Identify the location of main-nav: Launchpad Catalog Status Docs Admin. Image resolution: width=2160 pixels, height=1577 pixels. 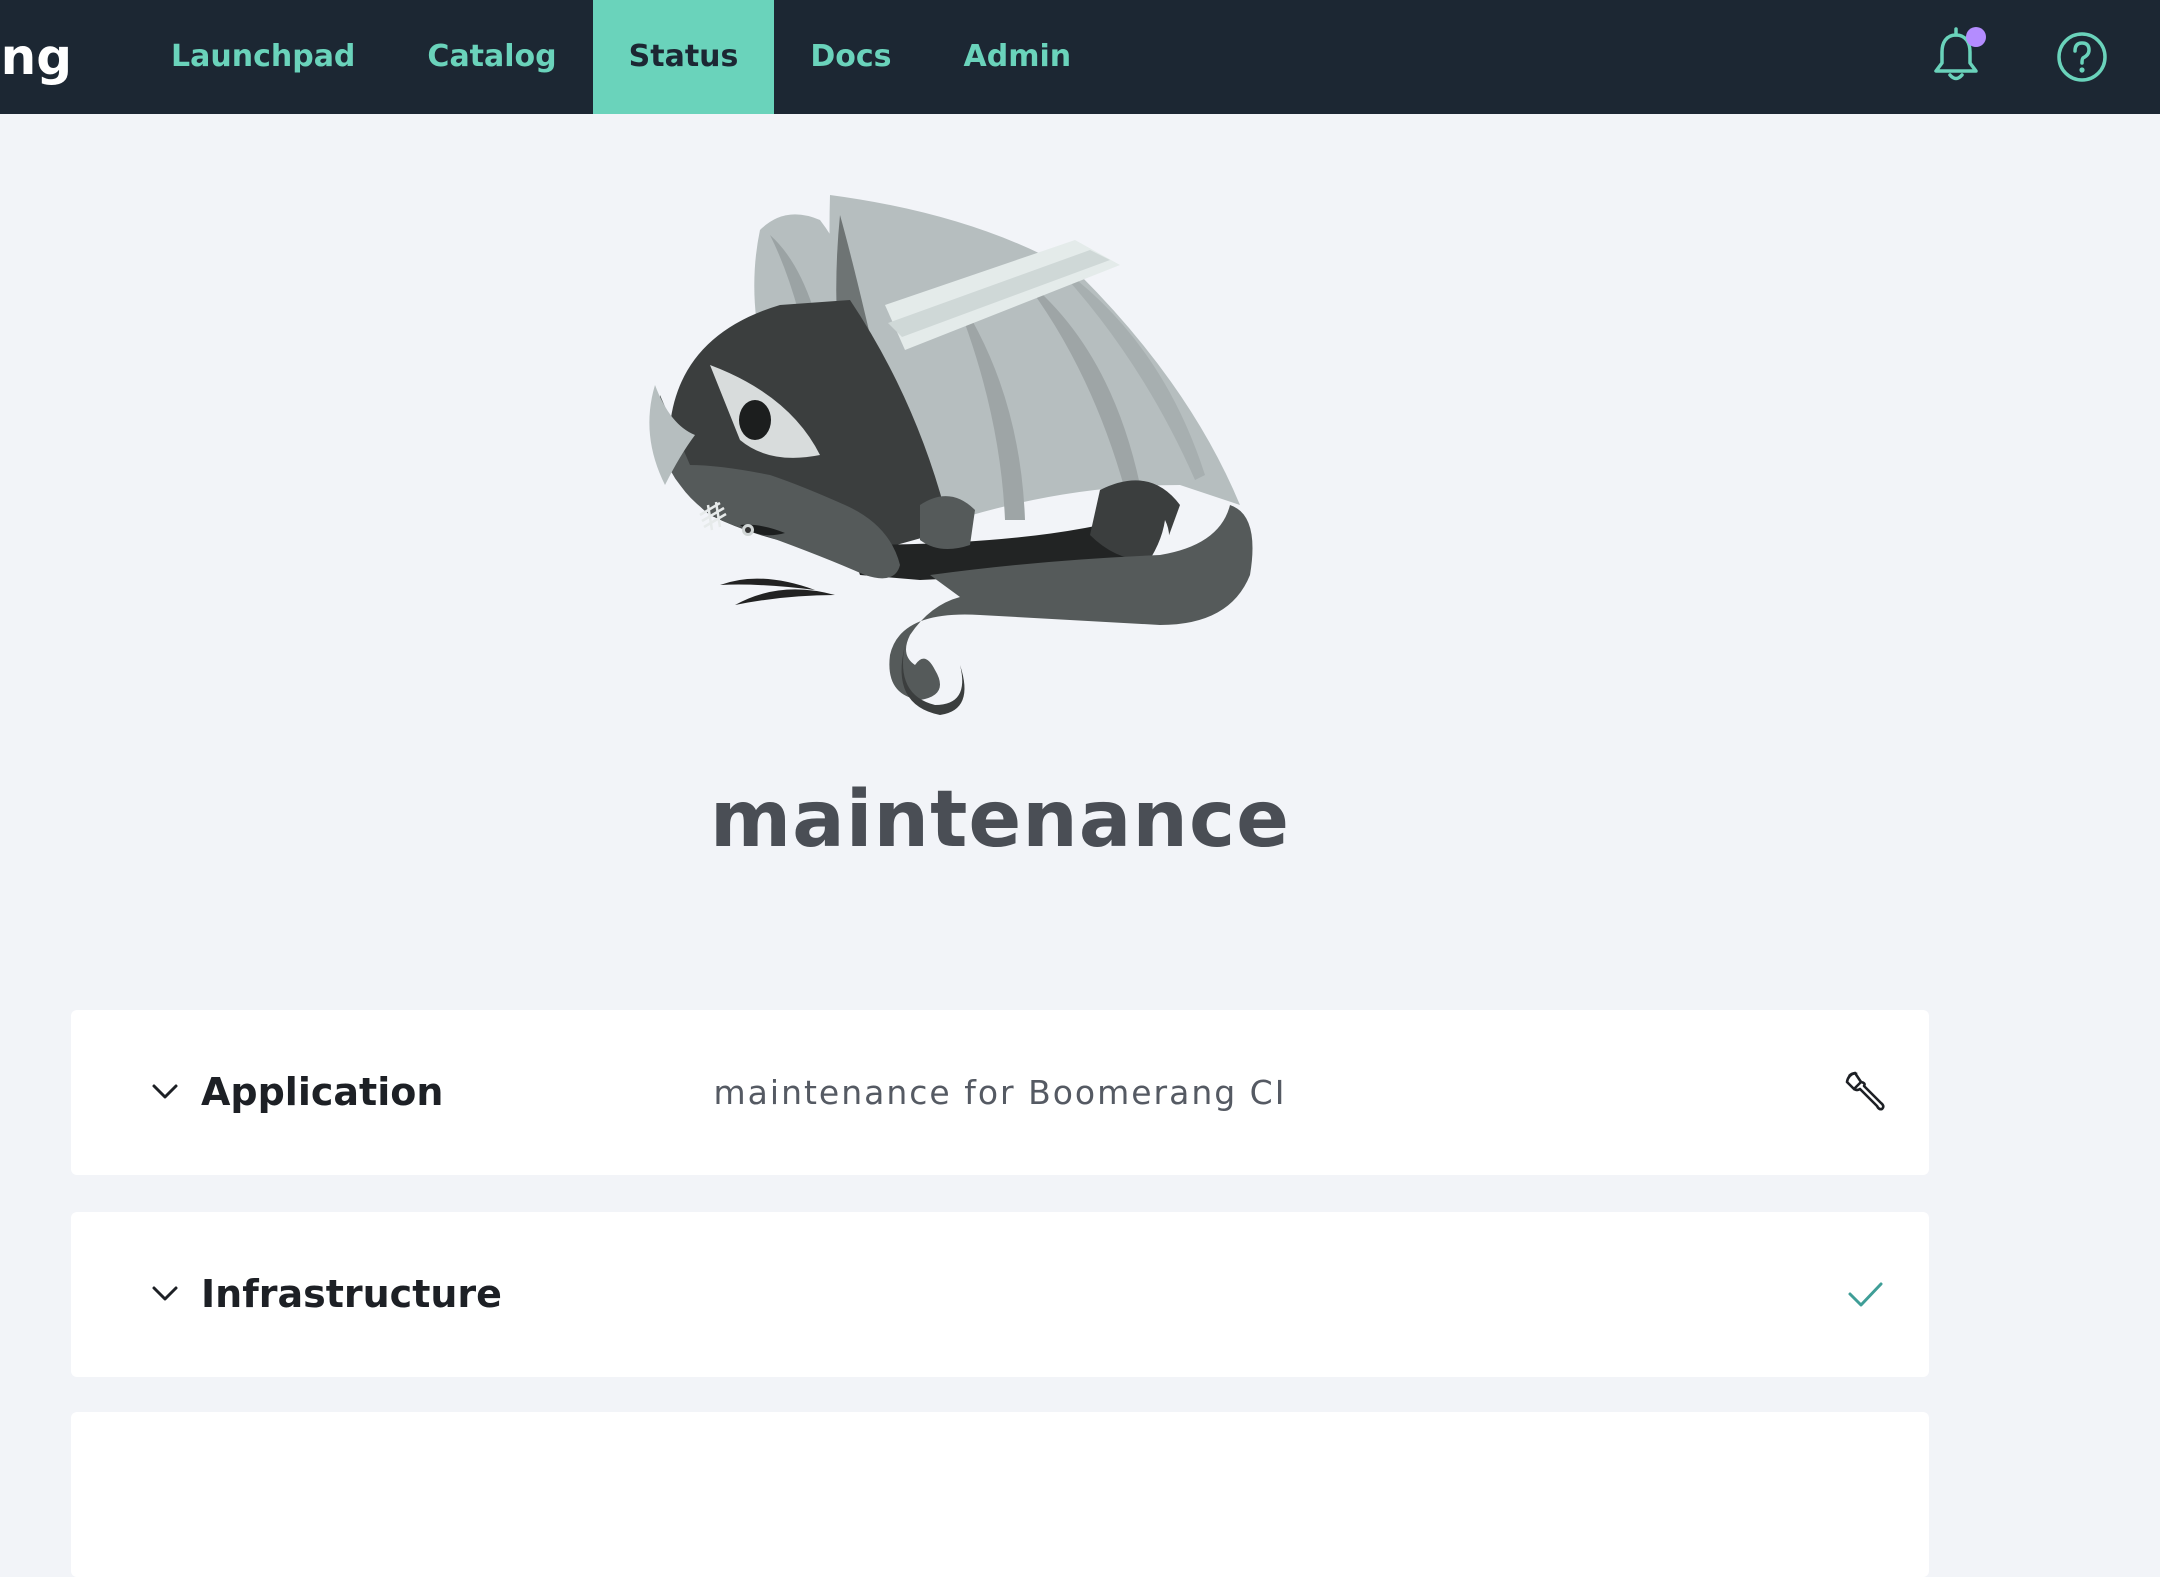
(621, 57).